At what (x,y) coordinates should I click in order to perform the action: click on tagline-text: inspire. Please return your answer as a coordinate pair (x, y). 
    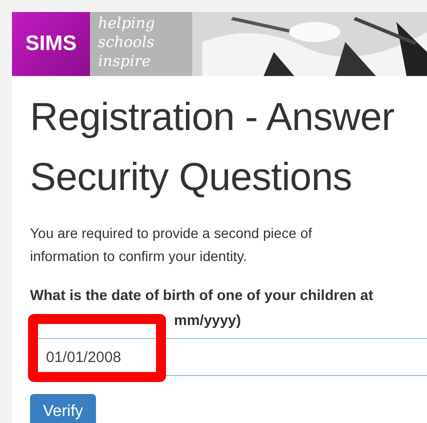
    Looking at the image, I should click on (125, 61).